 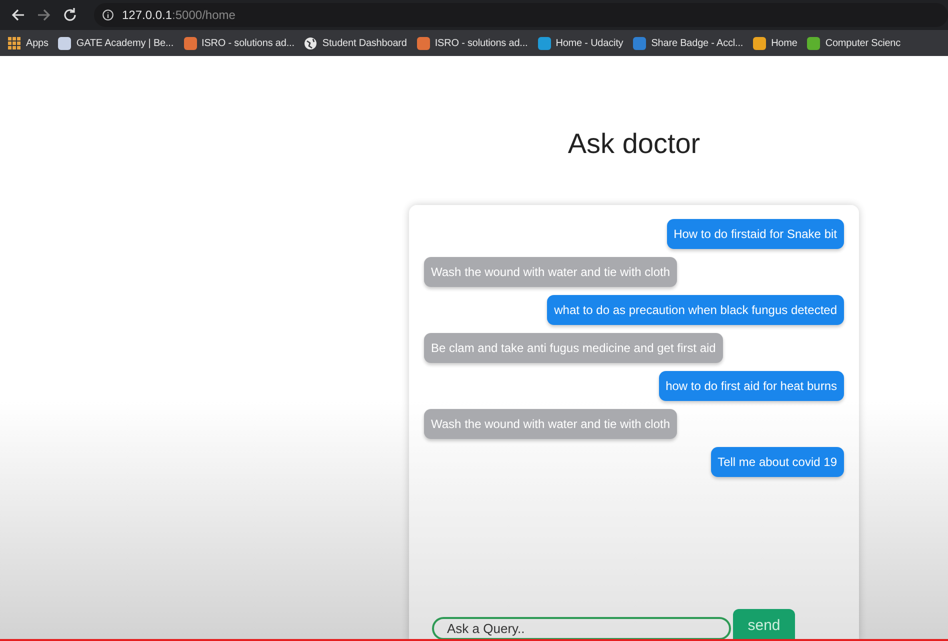 I want to click on user-message: what to do as precaution when black fungus detected, so click(x=695, y=310).